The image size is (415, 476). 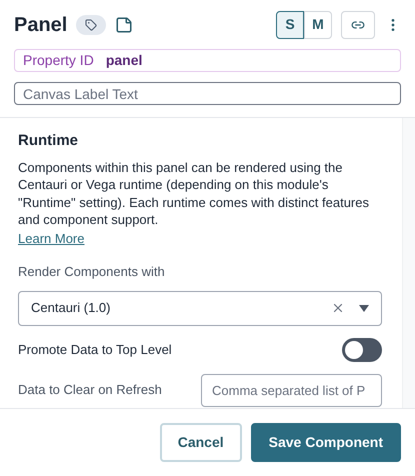 What do you see at coordinates (90, 390) in the screenshot?
I see `field-label: Data to Clear on Refresh` at bounding box center [90, 390].